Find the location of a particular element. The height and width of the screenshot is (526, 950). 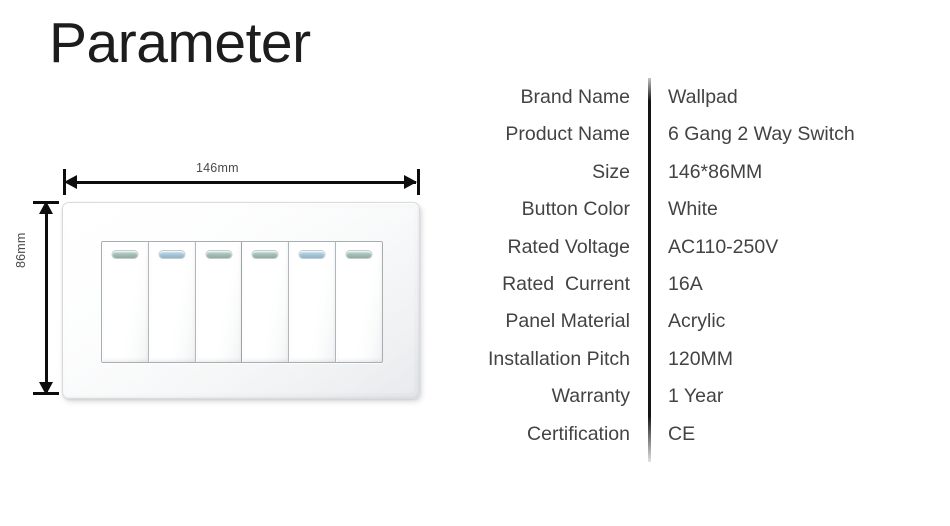

spec-value: White is located at coordinates (693, 209).